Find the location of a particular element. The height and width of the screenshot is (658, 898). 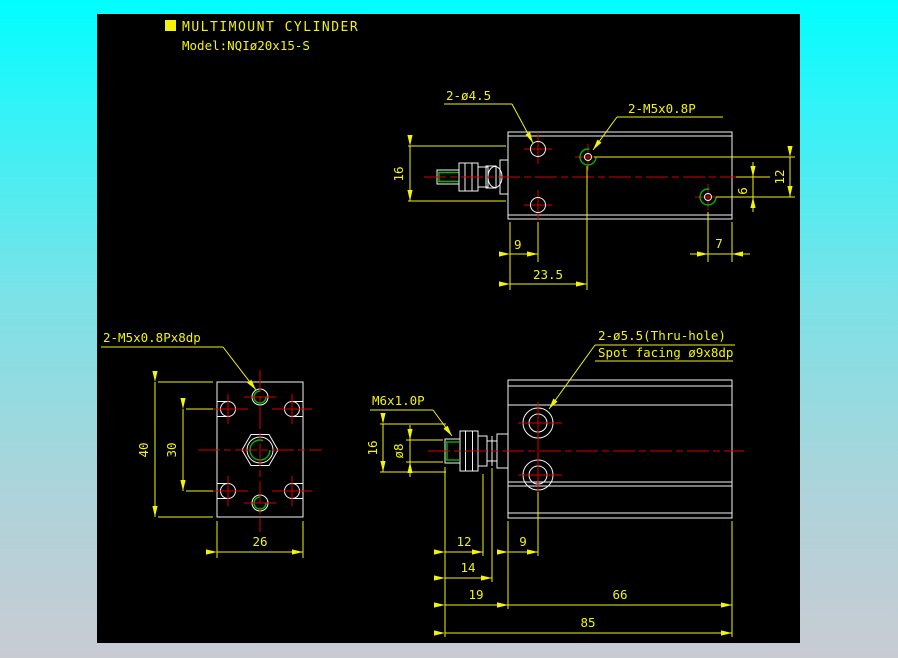

label-ports: 2-M5x0.8P is located at coordinates (662, 108).